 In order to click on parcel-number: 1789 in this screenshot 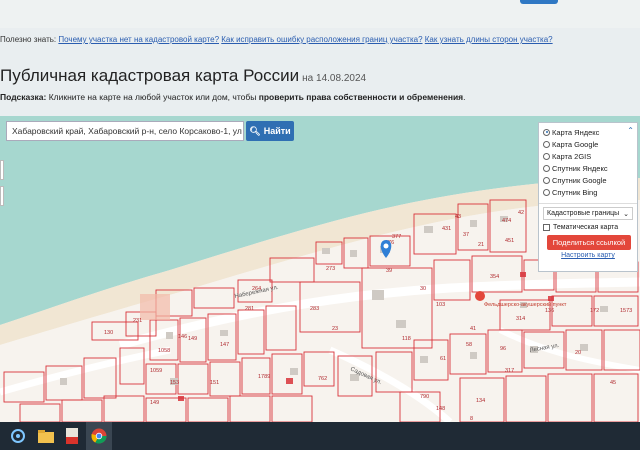, I will do `click(264, 377)`.